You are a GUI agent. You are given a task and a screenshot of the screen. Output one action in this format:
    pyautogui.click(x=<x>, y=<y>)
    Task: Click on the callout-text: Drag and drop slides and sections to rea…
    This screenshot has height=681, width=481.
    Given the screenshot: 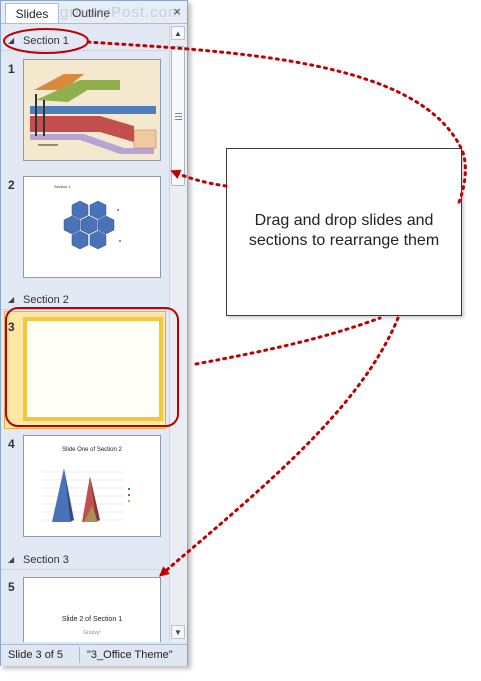 What is the action you would take?
    pyautogui.click(x=344, y=230)
    